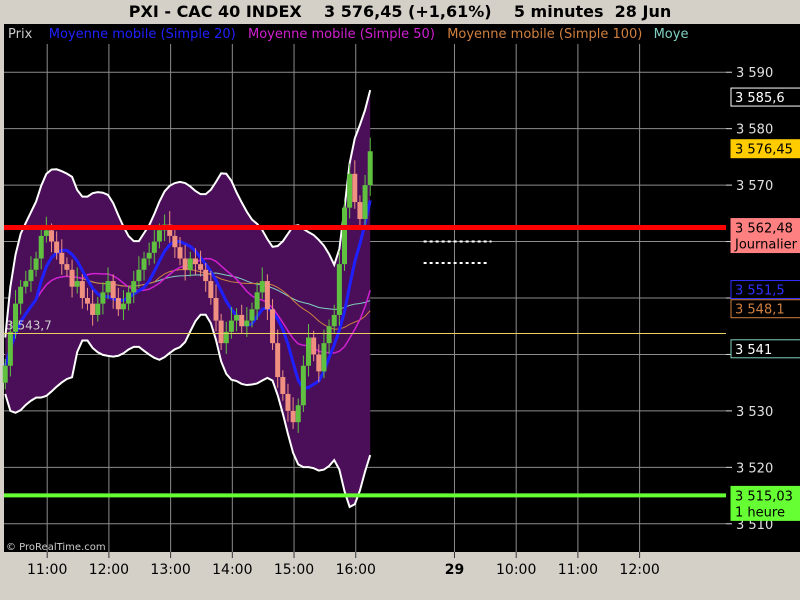  What do you see at coordinates (760, 310) in the screenshot?
I see `price-tag-label: 3 548,1` at bounding box center [760, 310].